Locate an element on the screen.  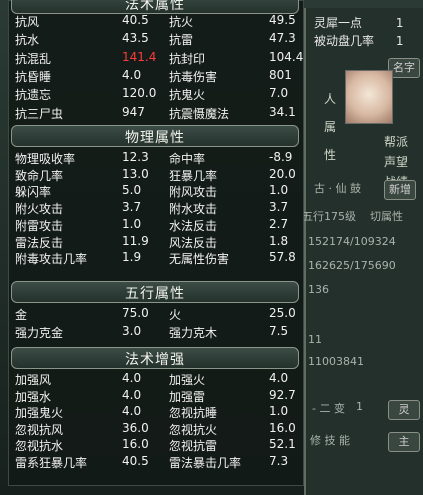
right-row: 灵犀一点 1 is located at coordinates (359, 23).